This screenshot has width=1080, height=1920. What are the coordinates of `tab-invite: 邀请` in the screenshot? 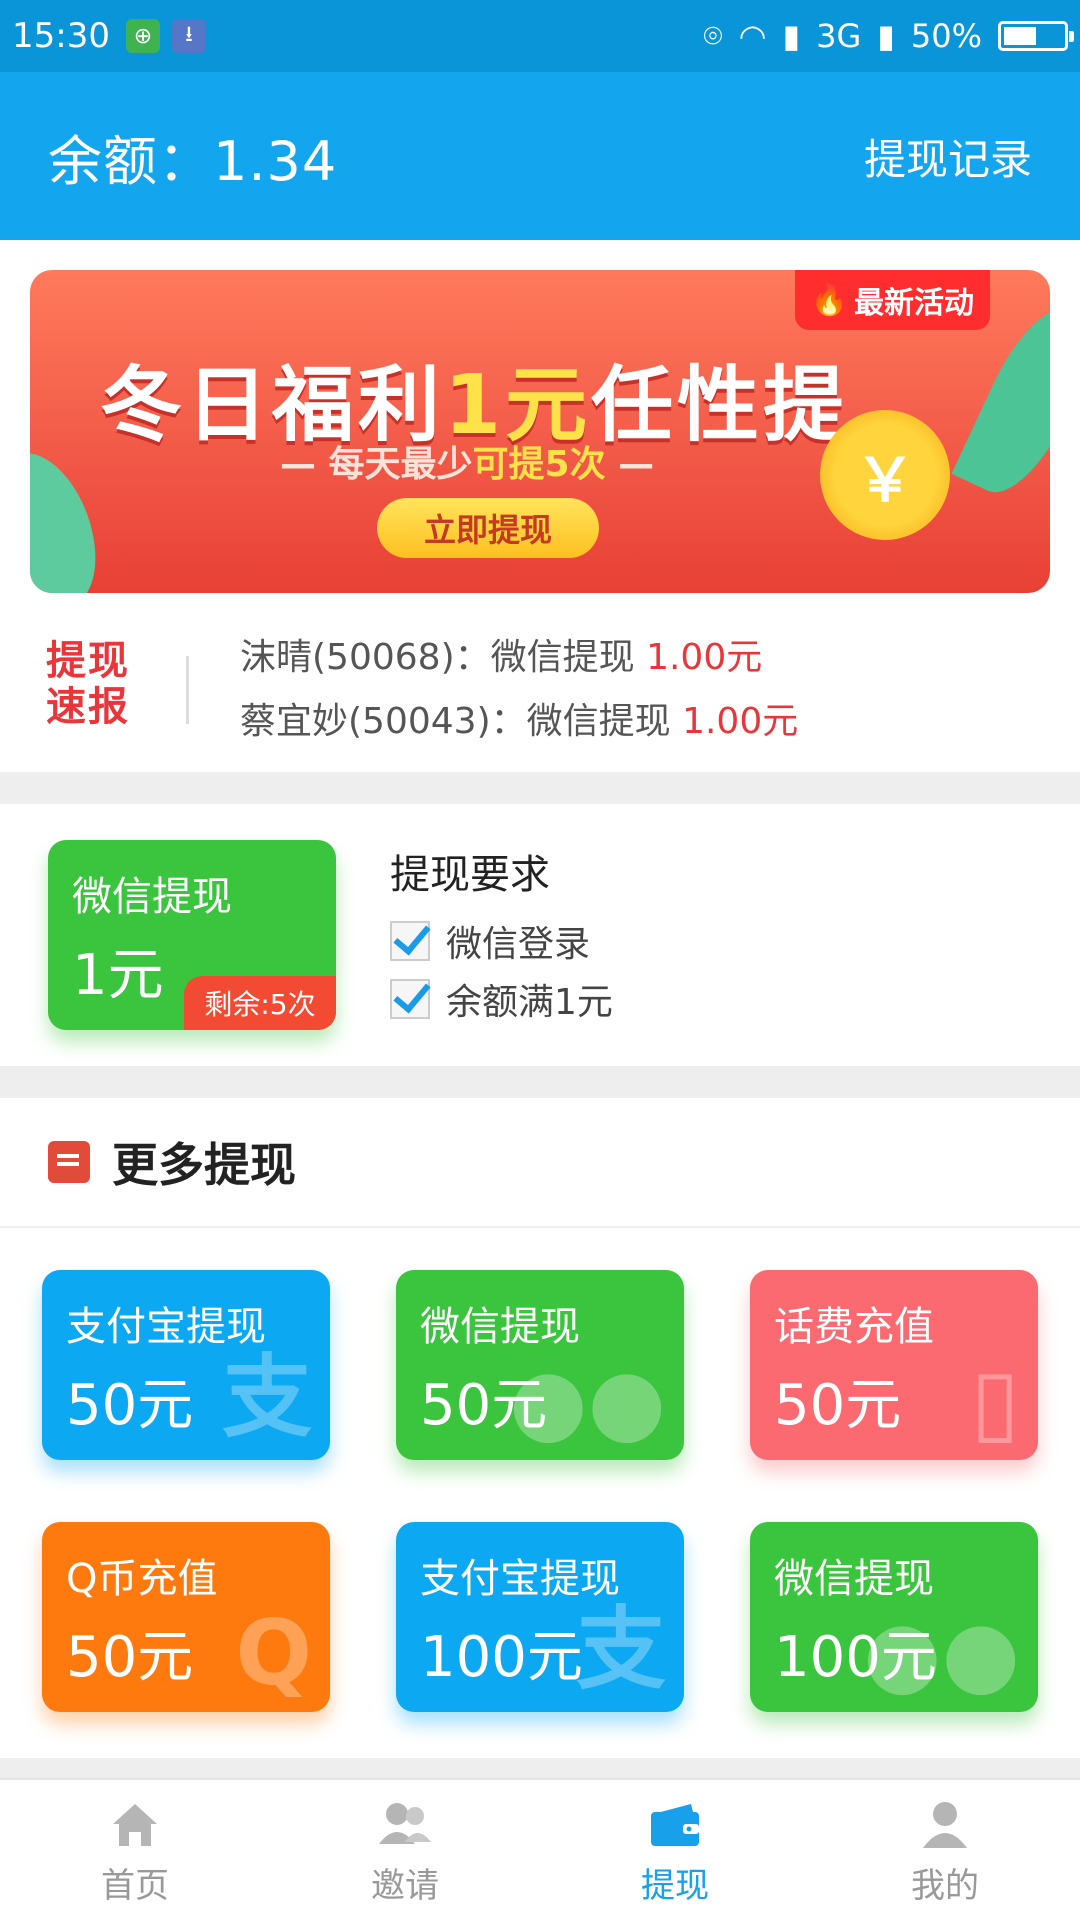 It's located at (405, 1850).